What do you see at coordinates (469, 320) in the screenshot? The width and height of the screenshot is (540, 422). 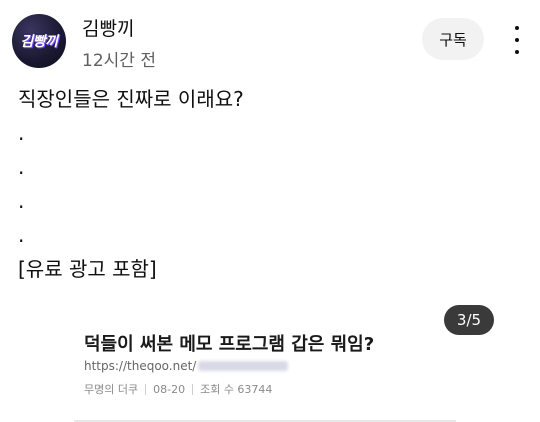 I see `carousel-page-indicator: 3/5` at bounding box center [469, 320].